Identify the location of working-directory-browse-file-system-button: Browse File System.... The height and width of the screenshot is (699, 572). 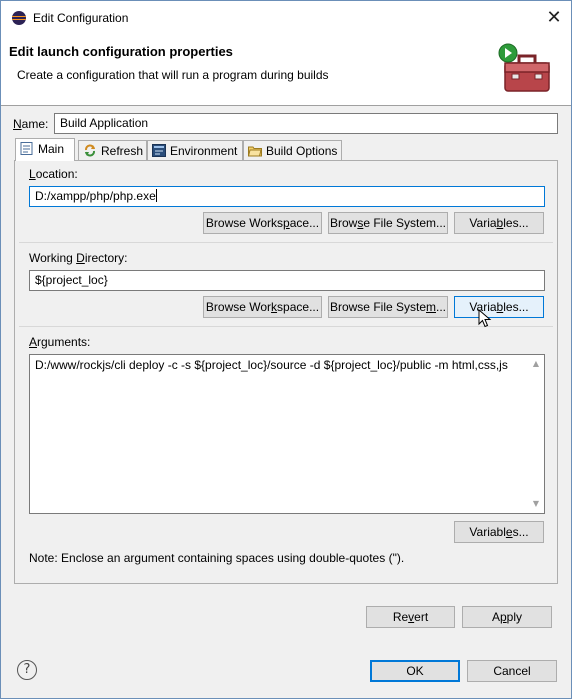
(388, 307).